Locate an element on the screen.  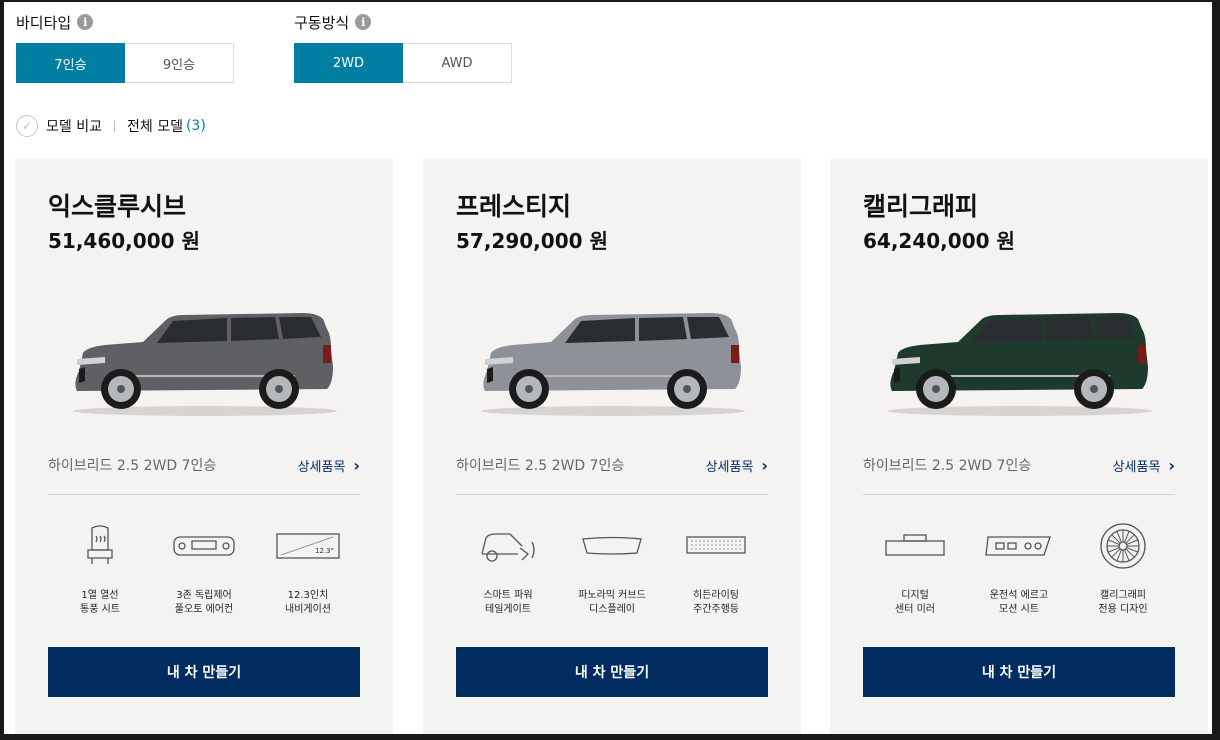
option-2wd: 2WD is located at coordinates (348, 63).